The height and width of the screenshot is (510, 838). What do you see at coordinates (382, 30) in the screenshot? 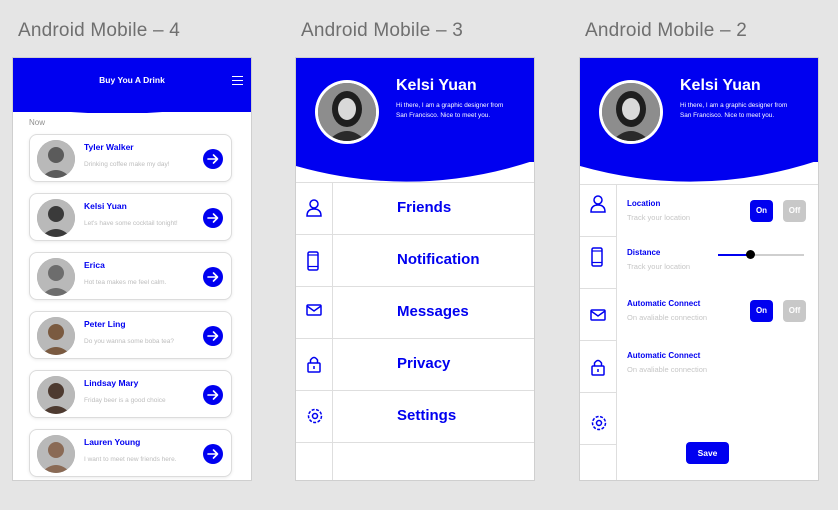
I see `frame-title: Android Mobile – 3` at bounding box center [382, 30].